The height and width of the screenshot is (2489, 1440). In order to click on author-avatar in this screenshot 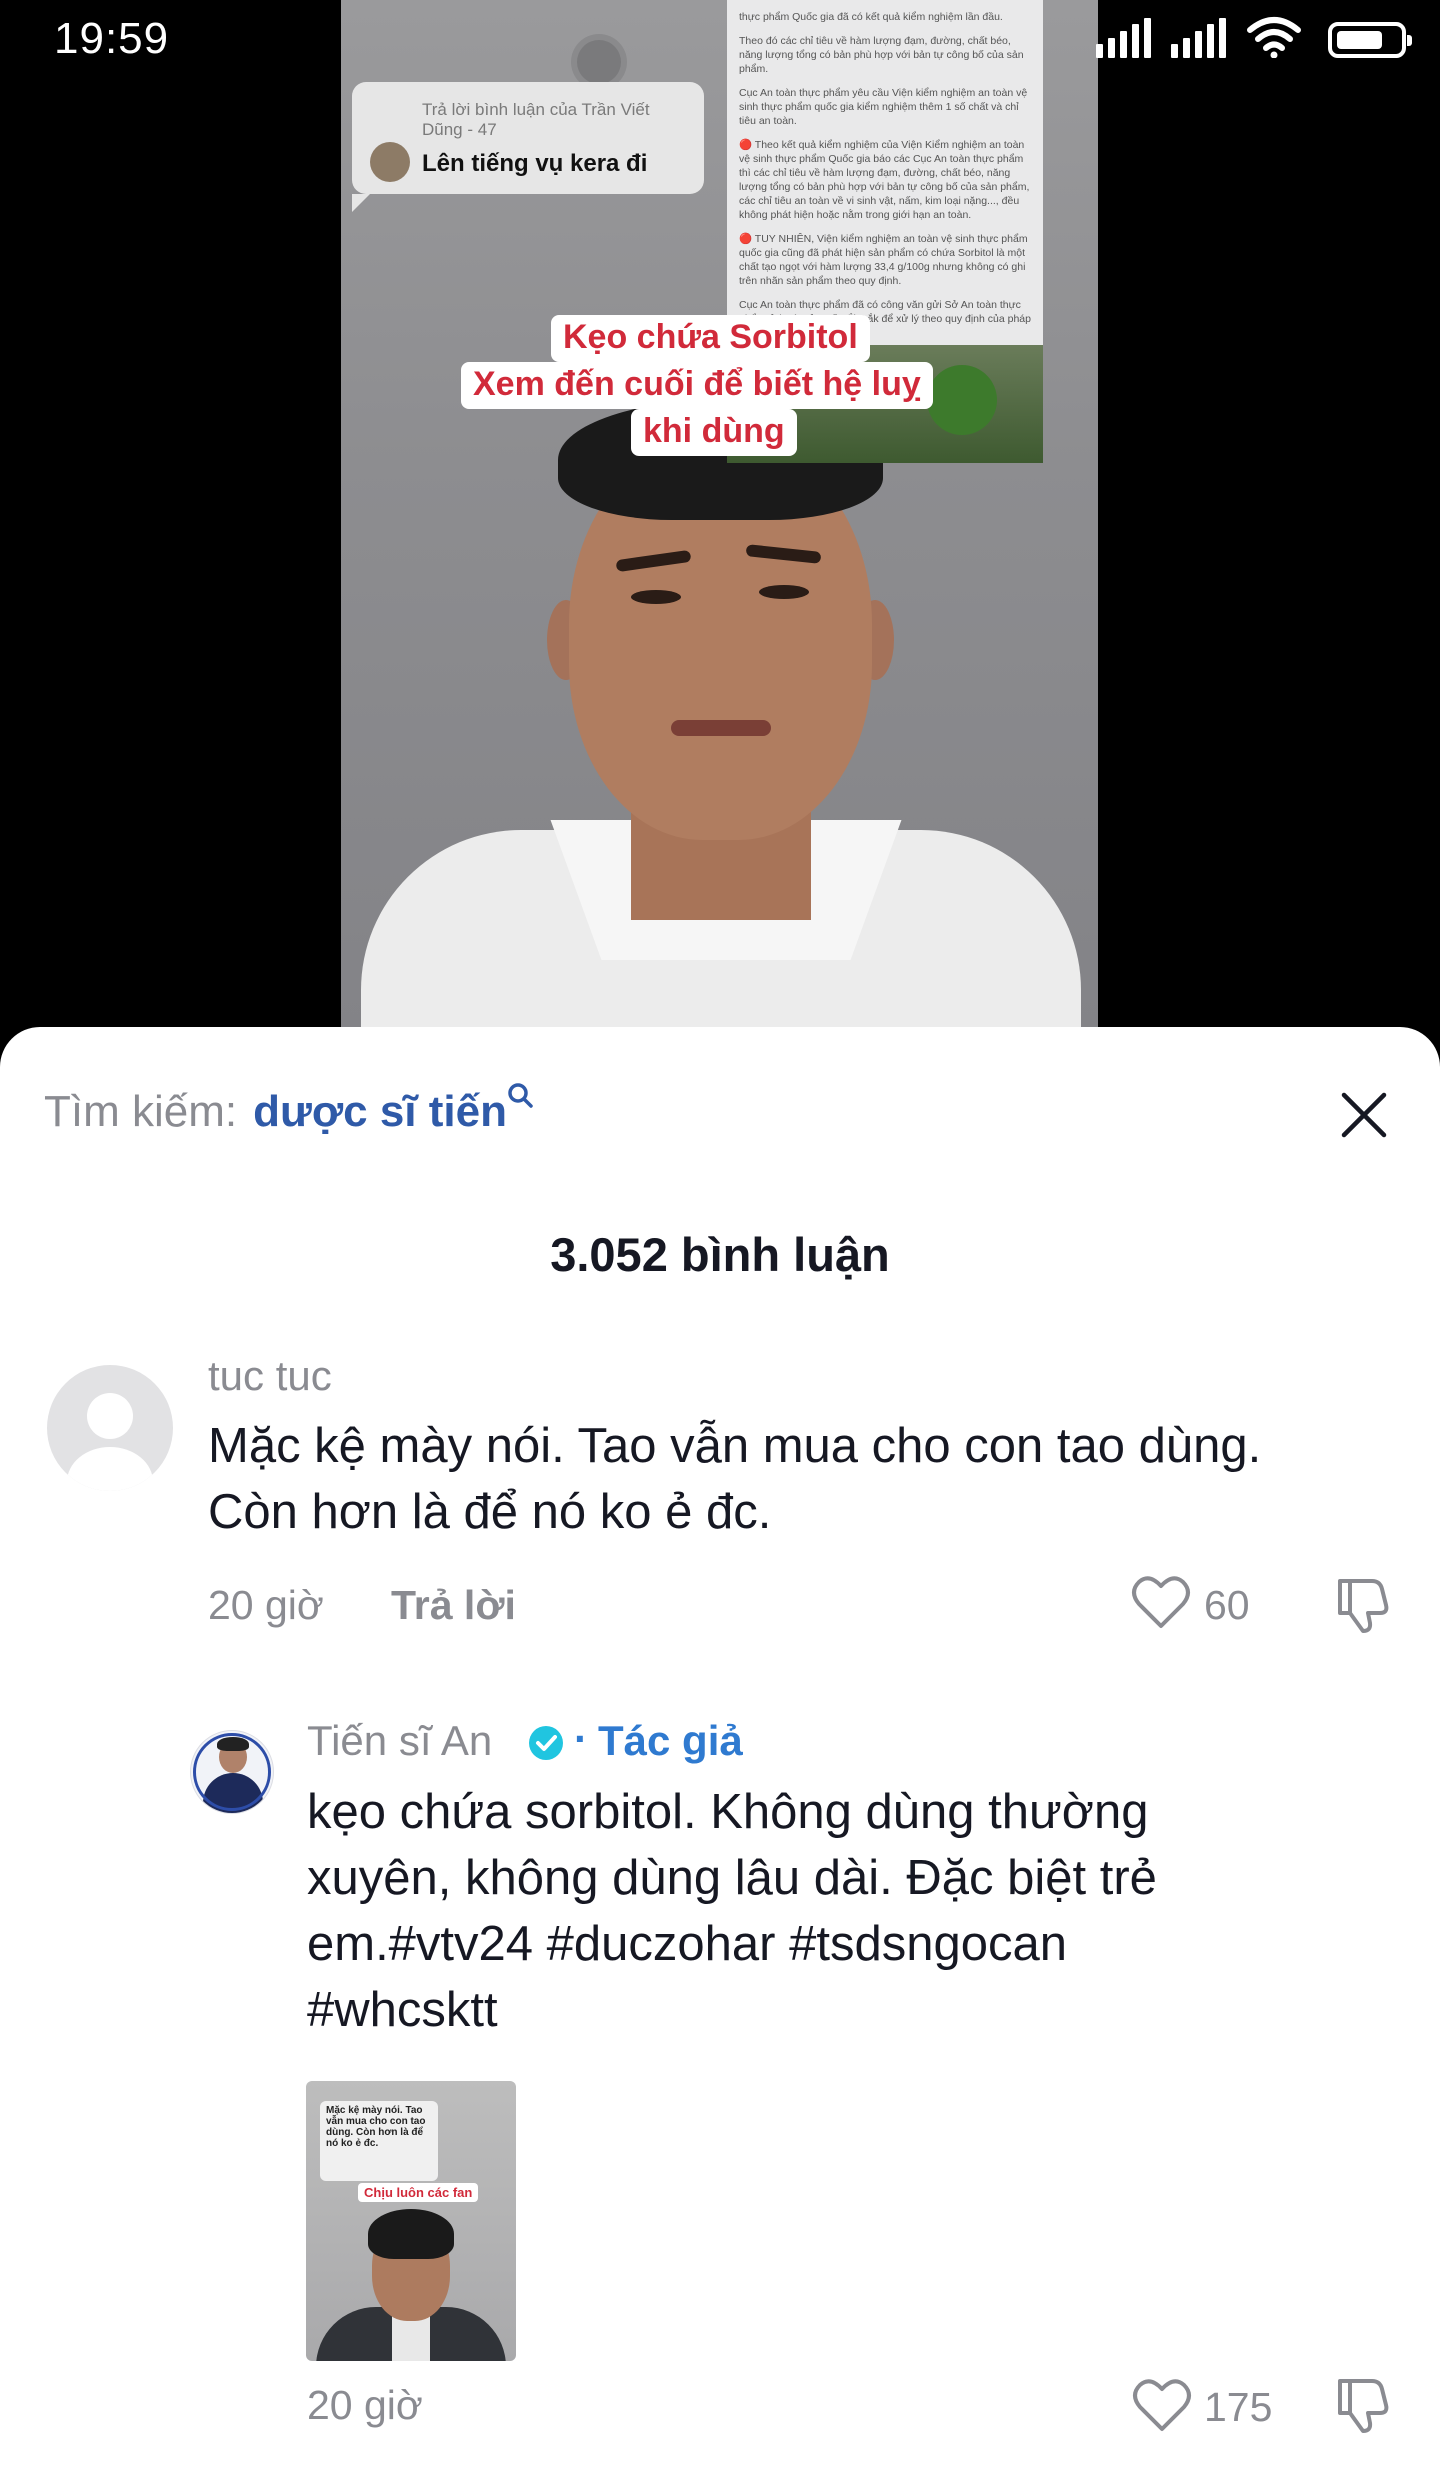, I will do `click(232, 1772)`.